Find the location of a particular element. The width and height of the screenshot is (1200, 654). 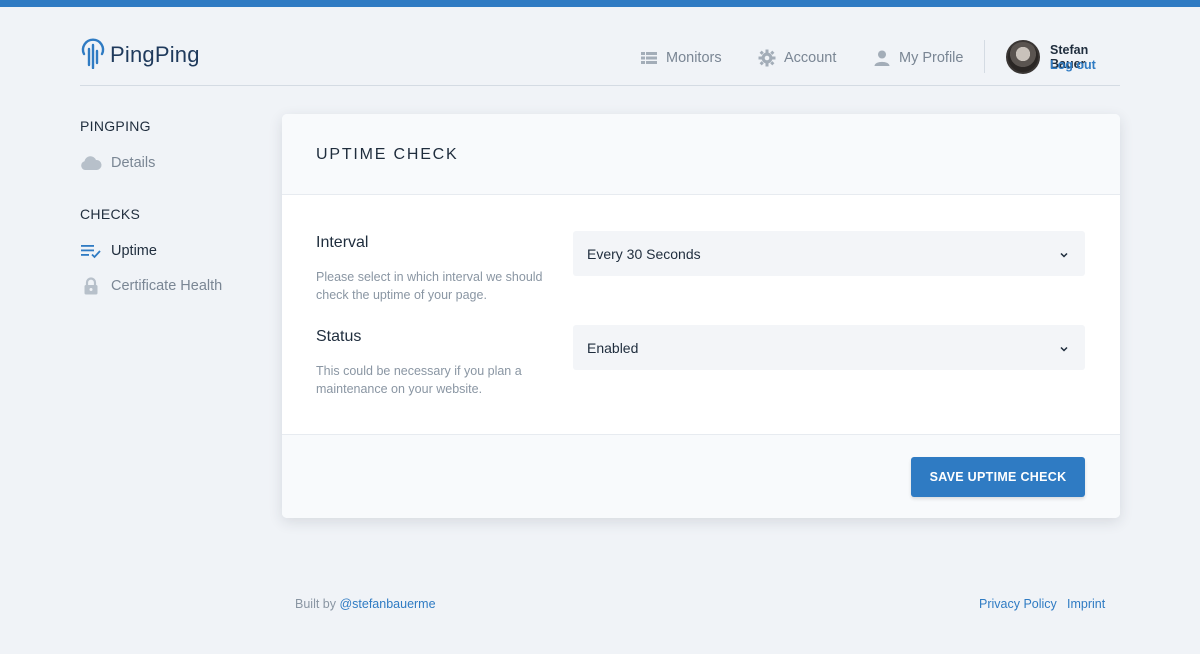

nav-monitors-label: Monitors is located at coordinates (694, 58).